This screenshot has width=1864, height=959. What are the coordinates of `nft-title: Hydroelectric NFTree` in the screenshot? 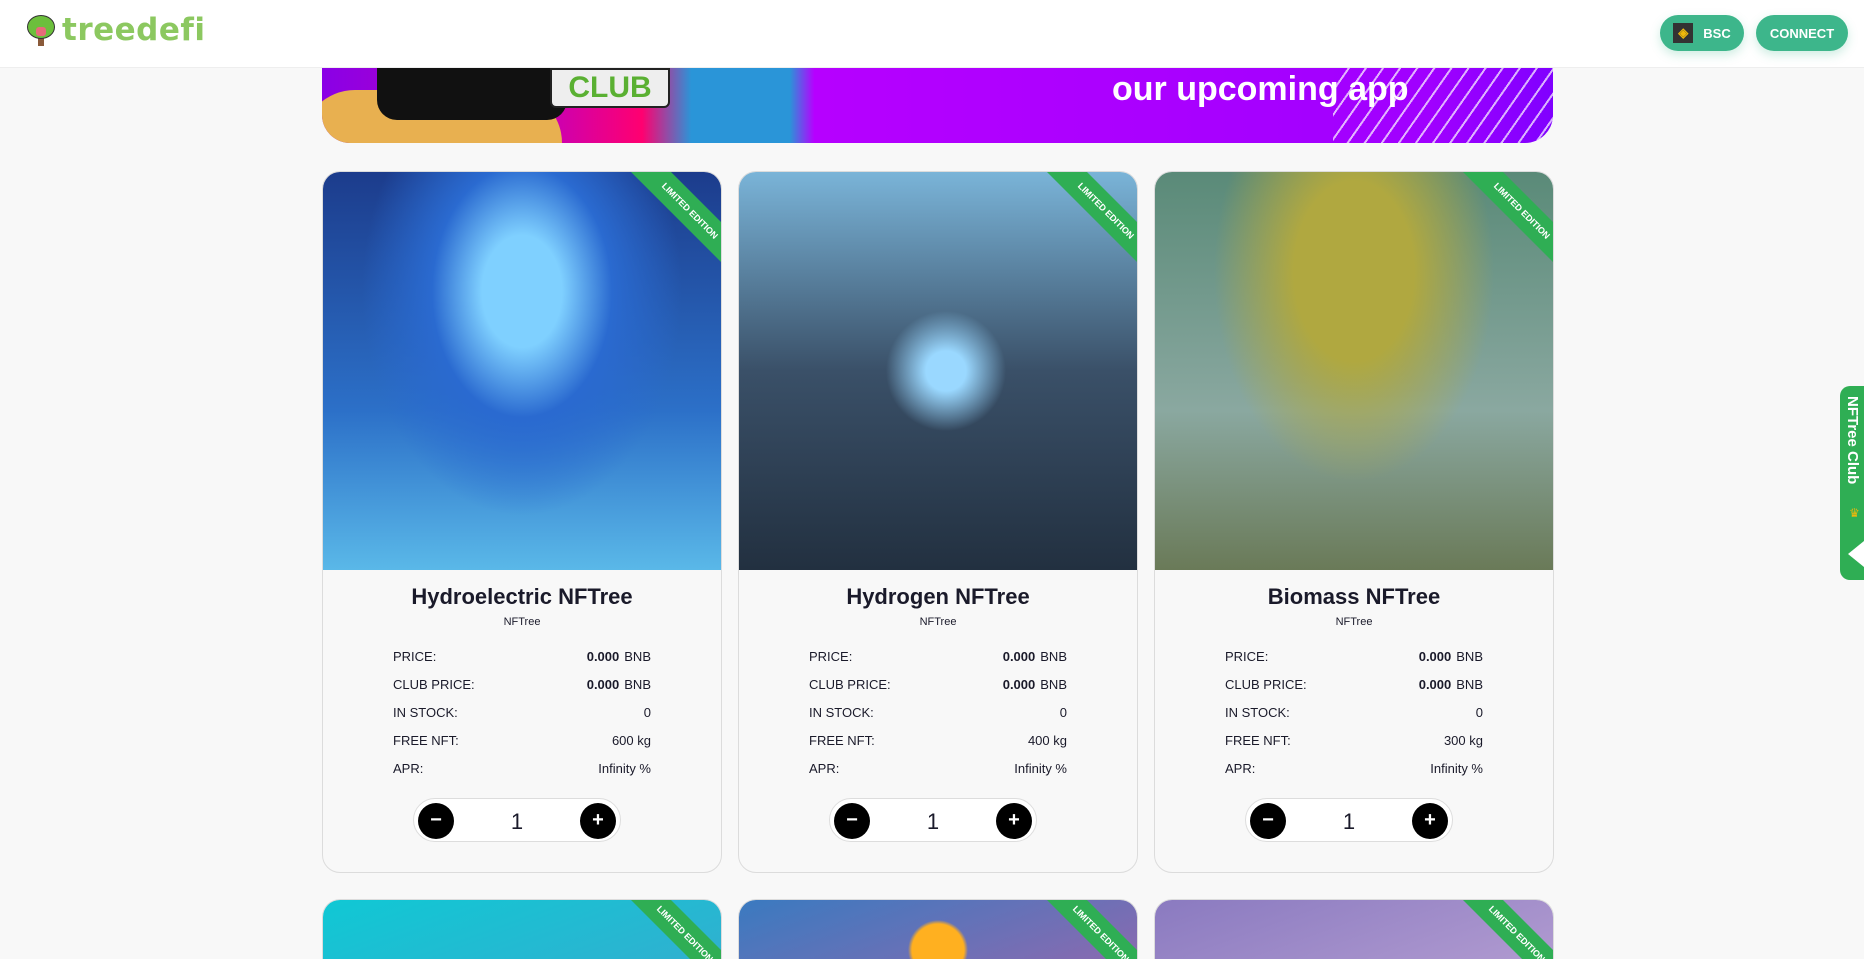 It's located at (522, 596).